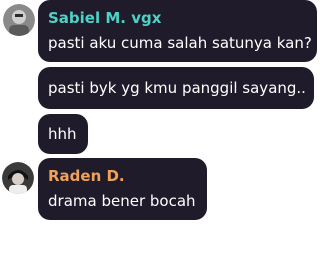 This screenshot has height=272, width=320. What do you see at coordinates (86, 176) in the screenshot?
I see `sender-name: Raden D.` at bounding box center [86, 176].